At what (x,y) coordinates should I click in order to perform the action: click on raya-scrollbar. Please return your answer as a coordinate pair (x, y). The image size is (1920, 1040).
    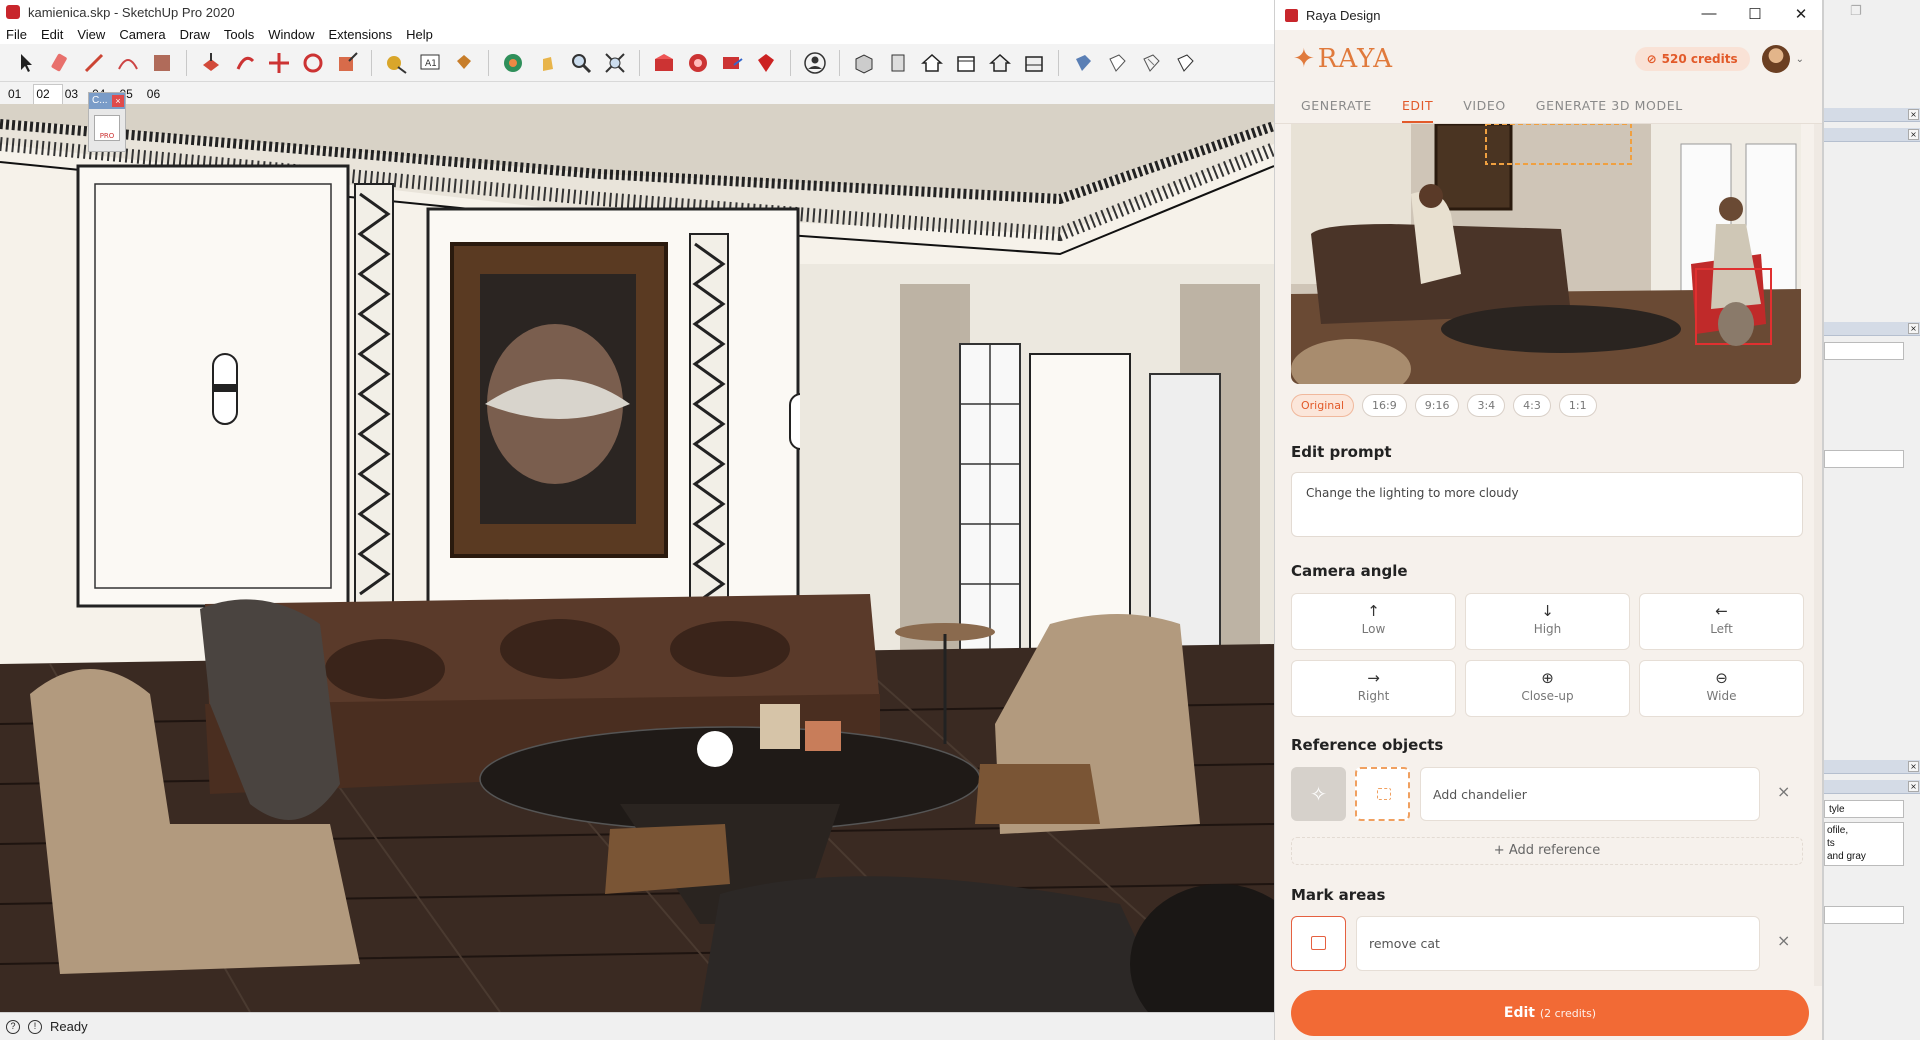
    Looking at the image, I should click on (1818, 555).